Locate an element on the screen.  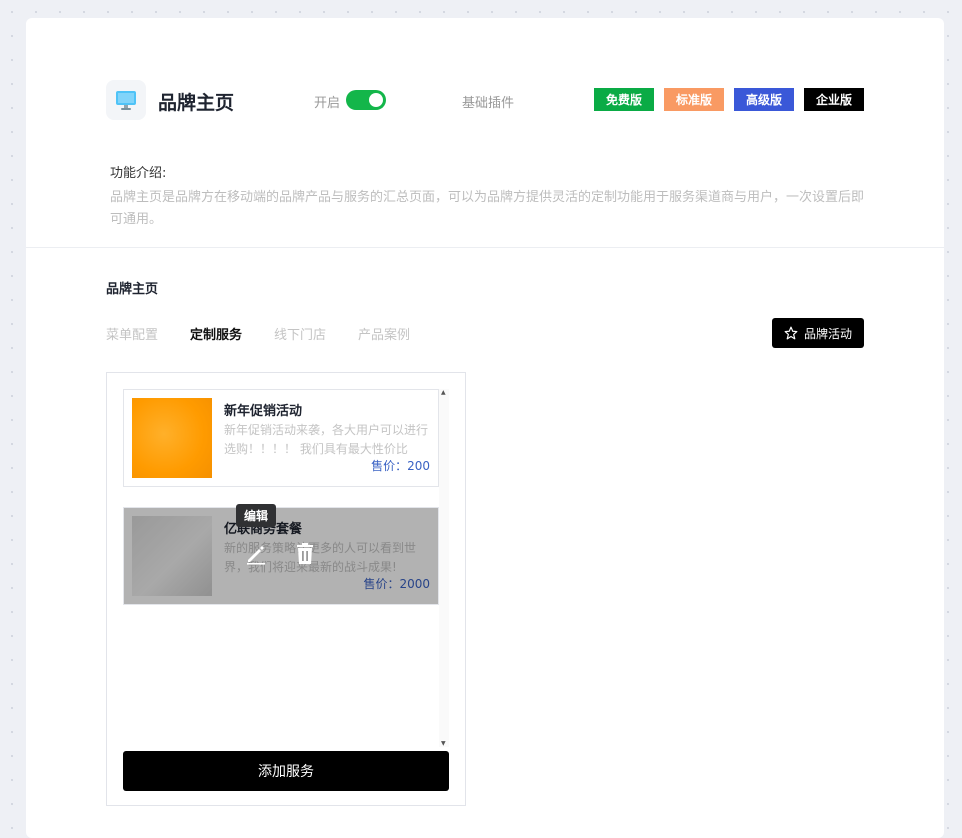
badge-enterprise: 企业版 is located at coordinates (834, 99).